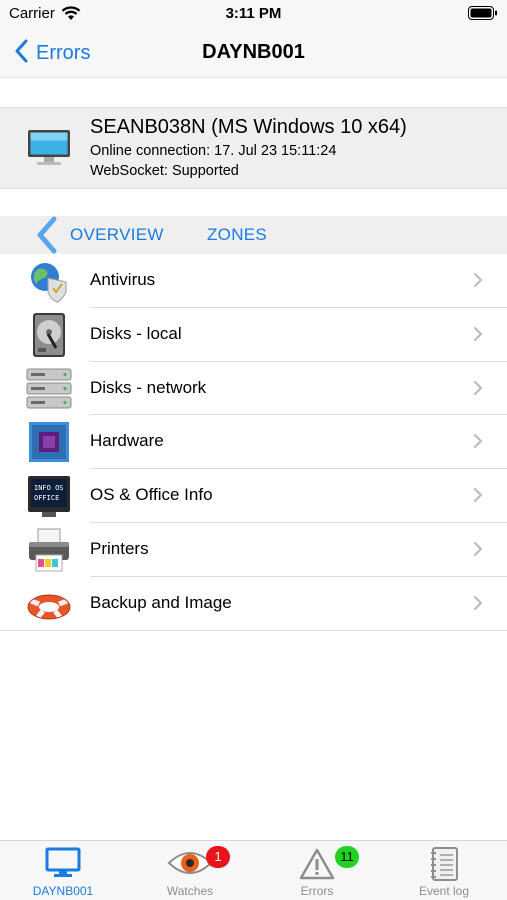  What do you see at coordinates (63, 891) in the screenshot?
I see `tab-label: DAYNB001` at bounding box center [63, 891].